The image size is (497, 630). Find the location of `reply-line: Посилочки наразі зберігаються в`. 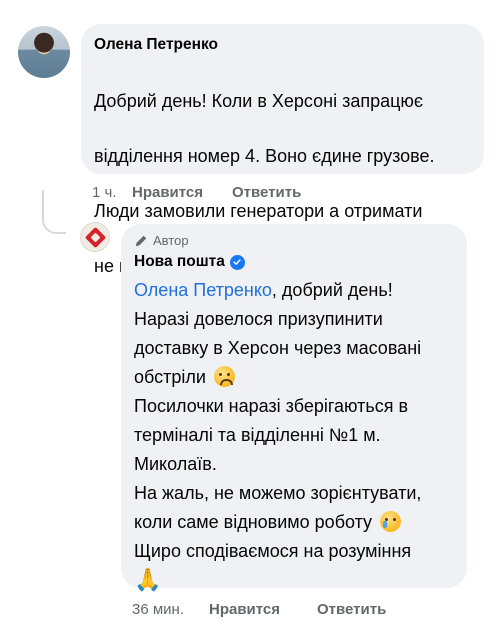

reply-line: Посилочки наразі зберігаються в is located at coordinates (271, 406).